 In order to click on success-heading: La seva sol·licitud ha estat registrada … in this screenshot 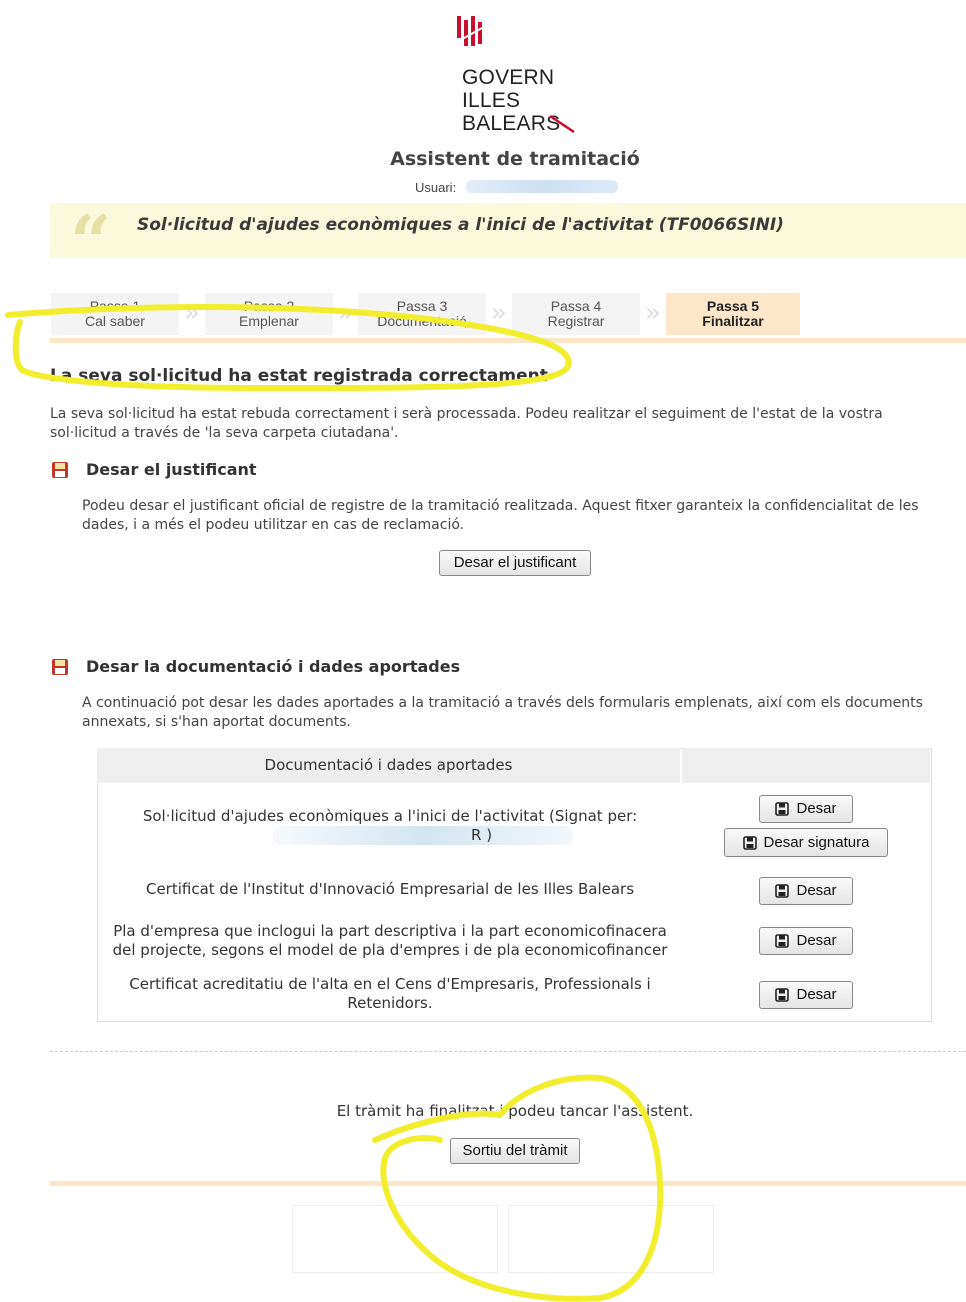, I will do `click(299, 376)`.